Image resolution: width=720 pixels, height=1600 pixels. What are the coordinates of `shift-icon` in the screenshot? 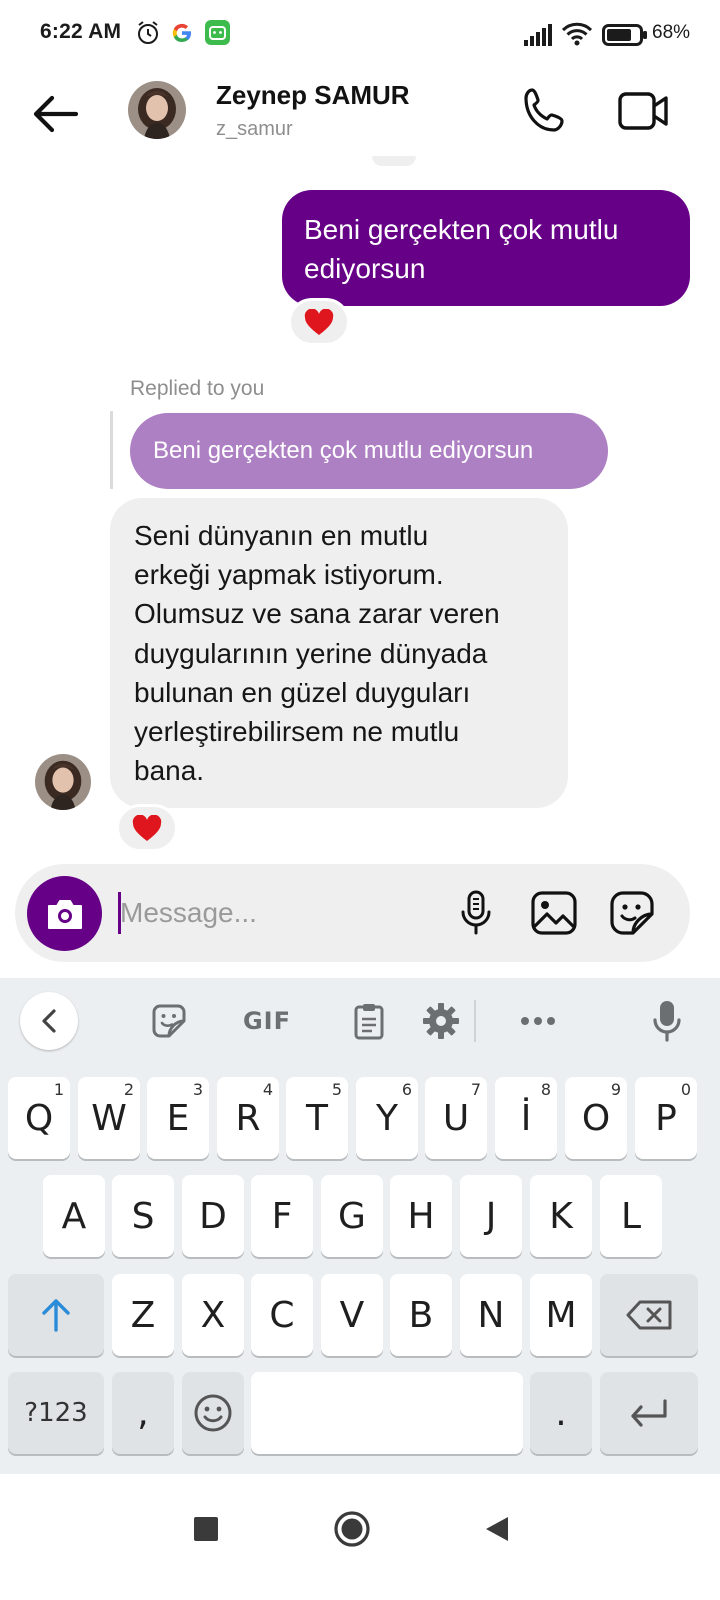 It's located at (56, 1315).